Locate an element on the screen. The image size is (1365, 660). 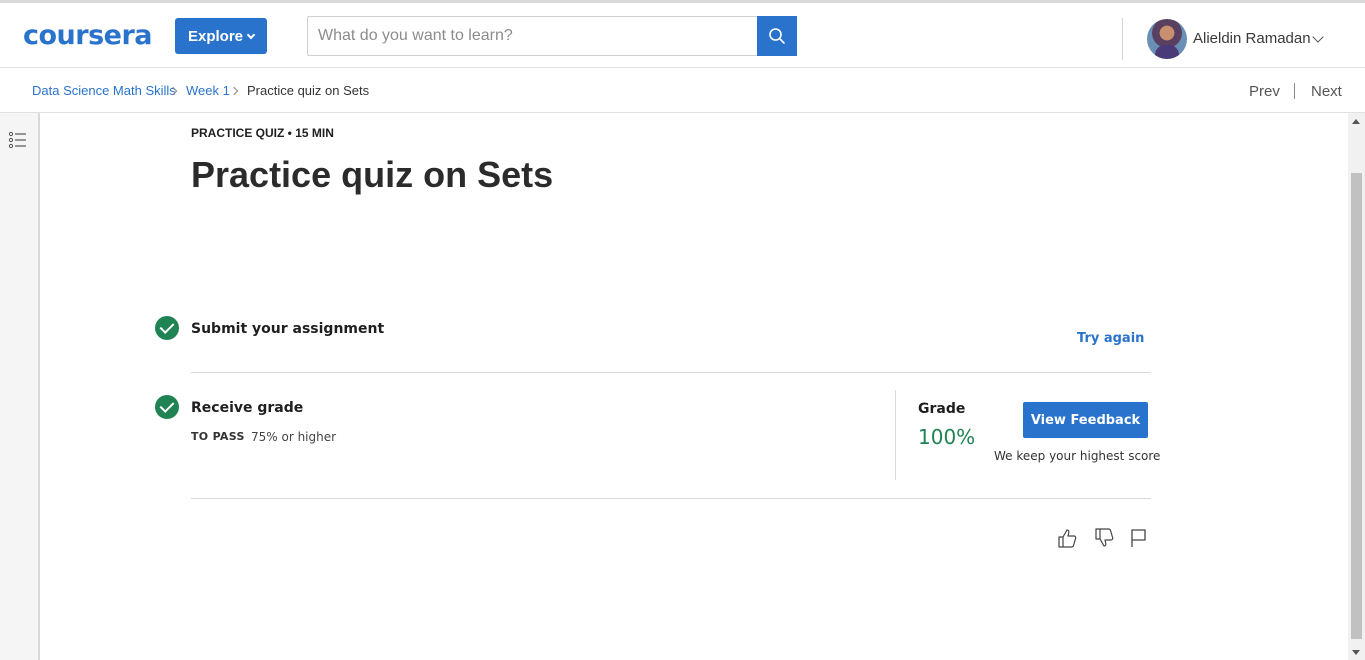
receive-step-title: Receive grade is located at coordinates (247, 408).